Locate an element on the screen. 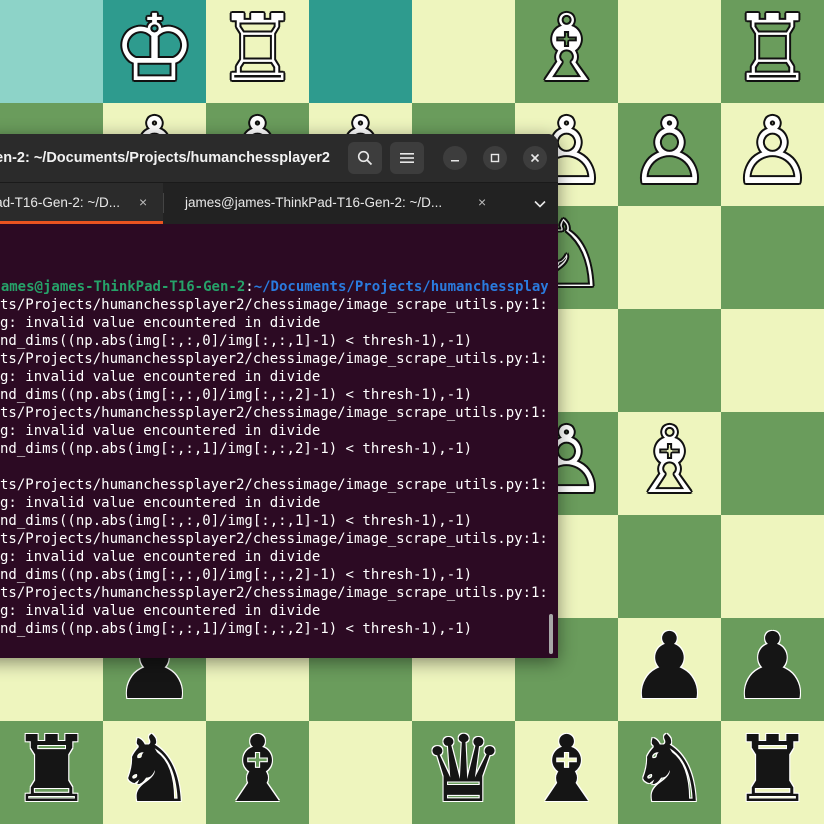  maximize-button is located at coordinates (495, 158).